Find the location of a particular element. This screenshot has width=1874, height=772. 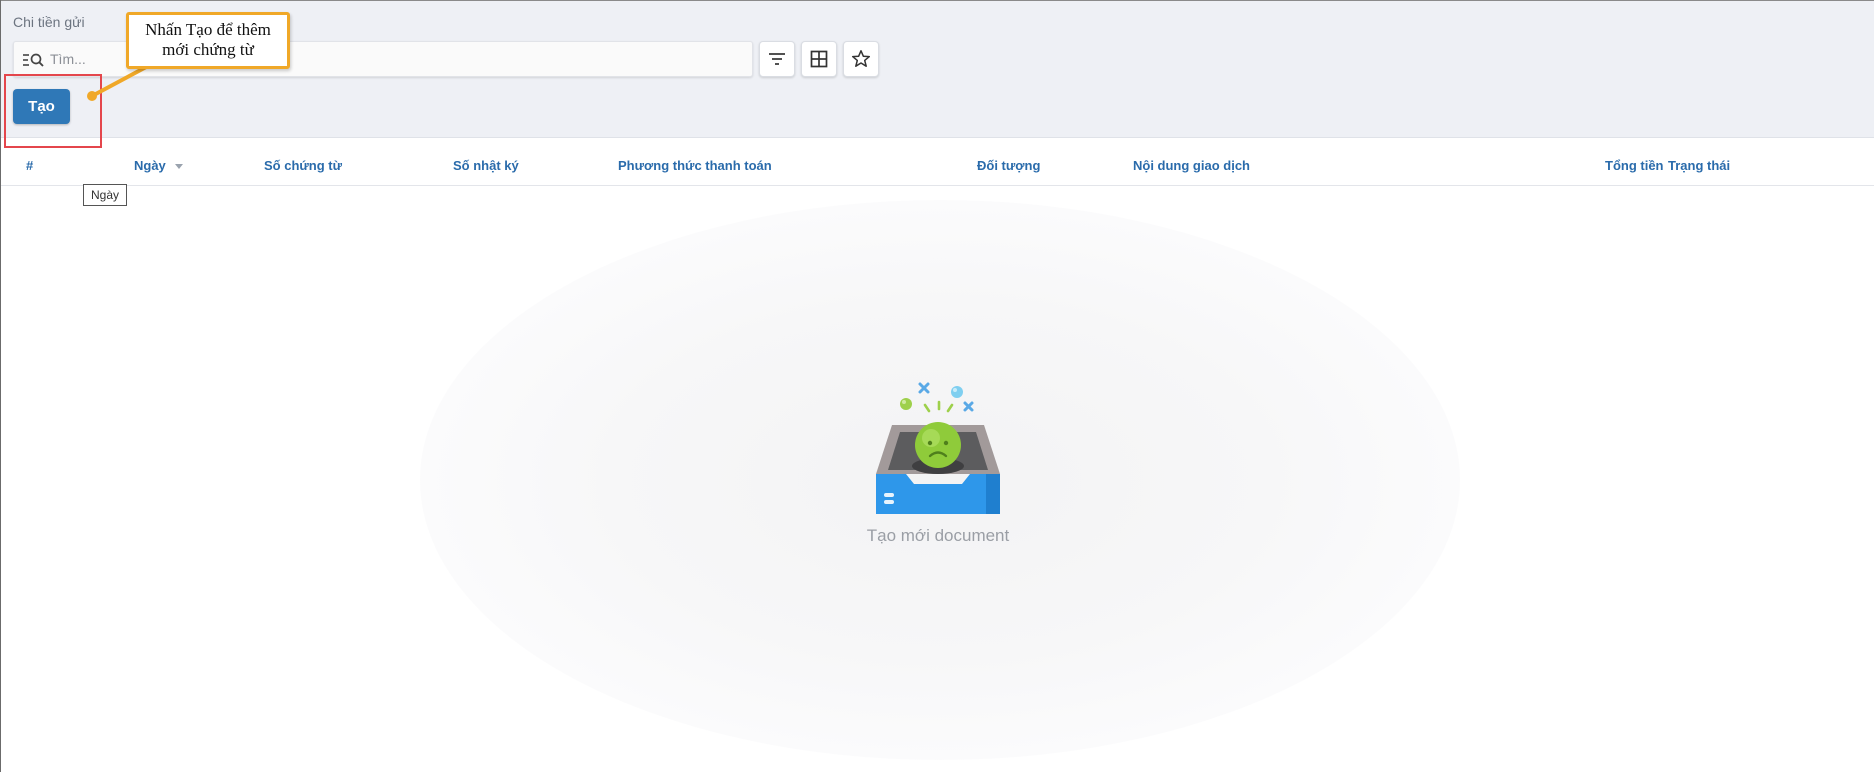

star-icon is located at coordinates (861, 59).